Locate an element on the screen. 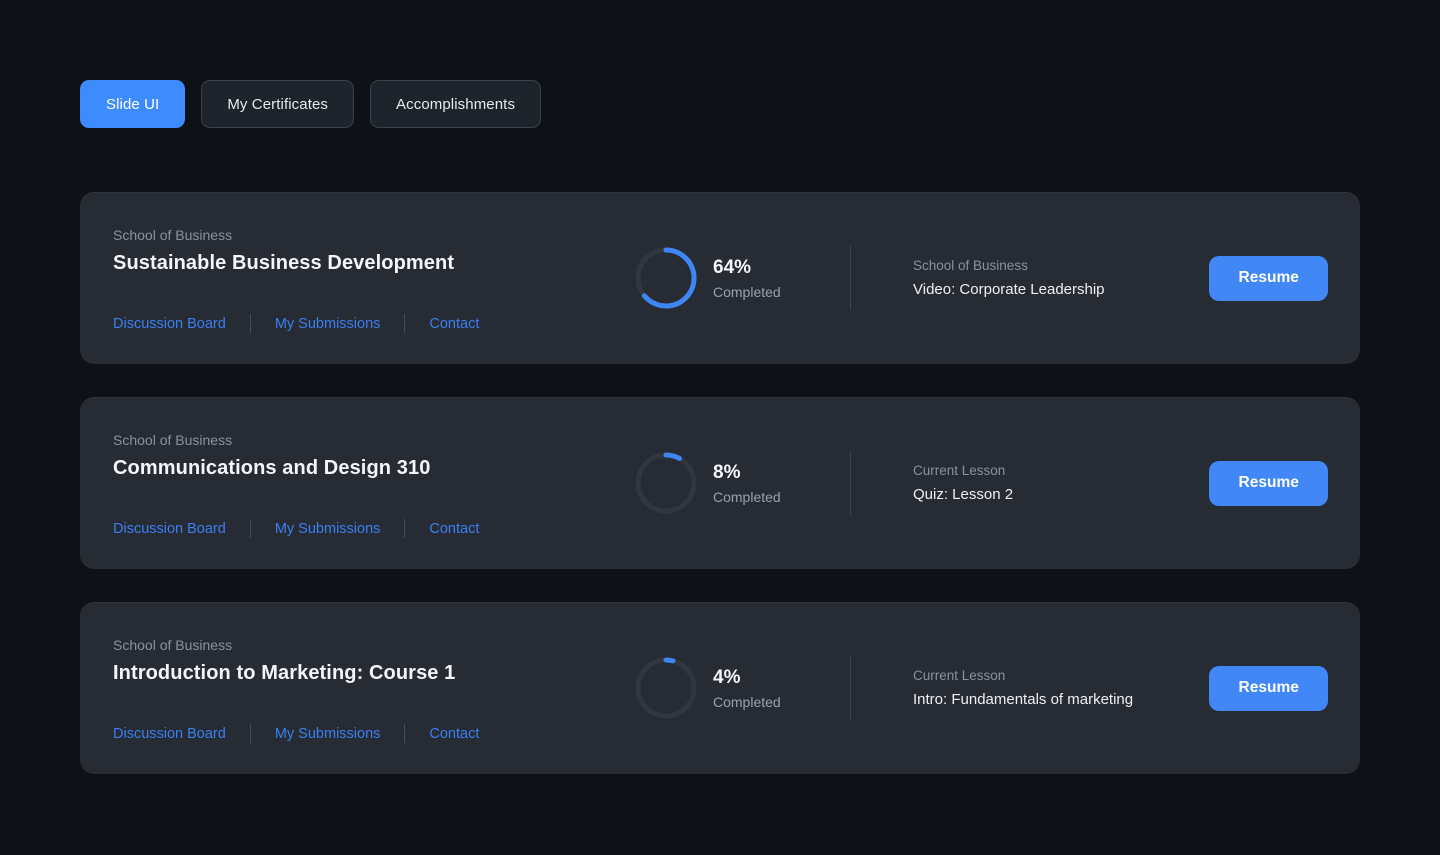 Image resolution: width=1440 pixels, height=855 pixels. progress-percent: 64% is located at coordinates (732, 267).